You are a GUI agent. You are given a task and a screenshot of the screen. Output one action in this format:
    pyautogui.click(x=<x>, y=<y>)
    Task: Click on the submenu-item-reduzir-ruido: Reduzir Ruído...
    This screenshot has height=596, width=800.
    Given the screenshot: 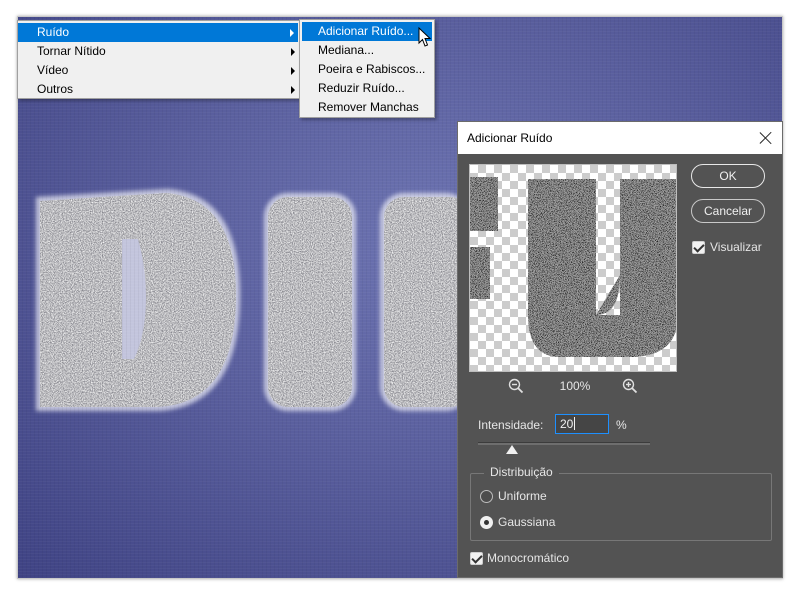 What is the action you would take?
    pyautogui.click(x=367, y=88)
    